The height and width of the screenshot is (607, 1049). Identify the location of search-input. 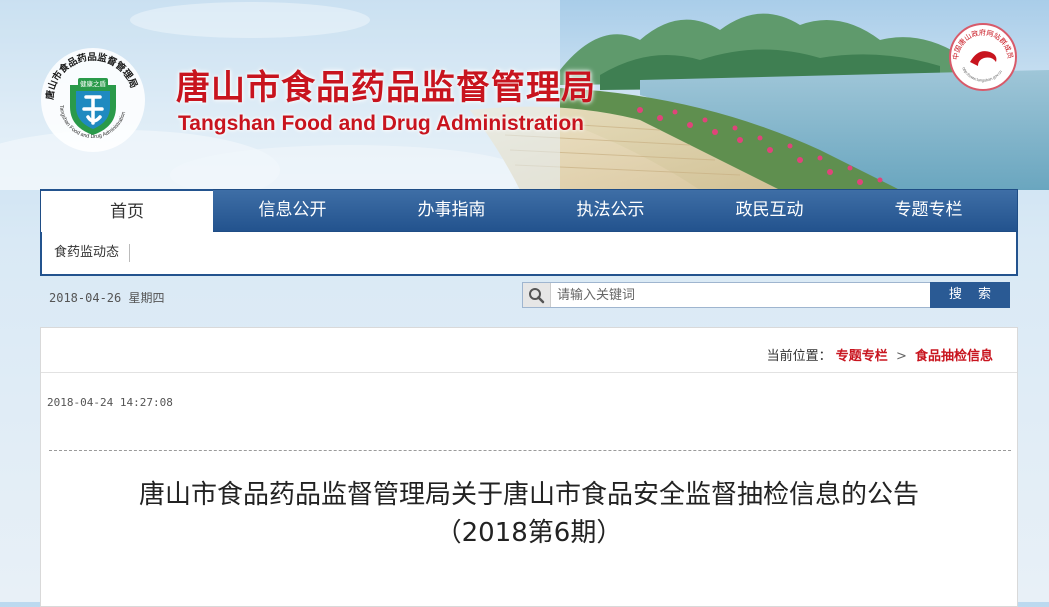
(737, 295).